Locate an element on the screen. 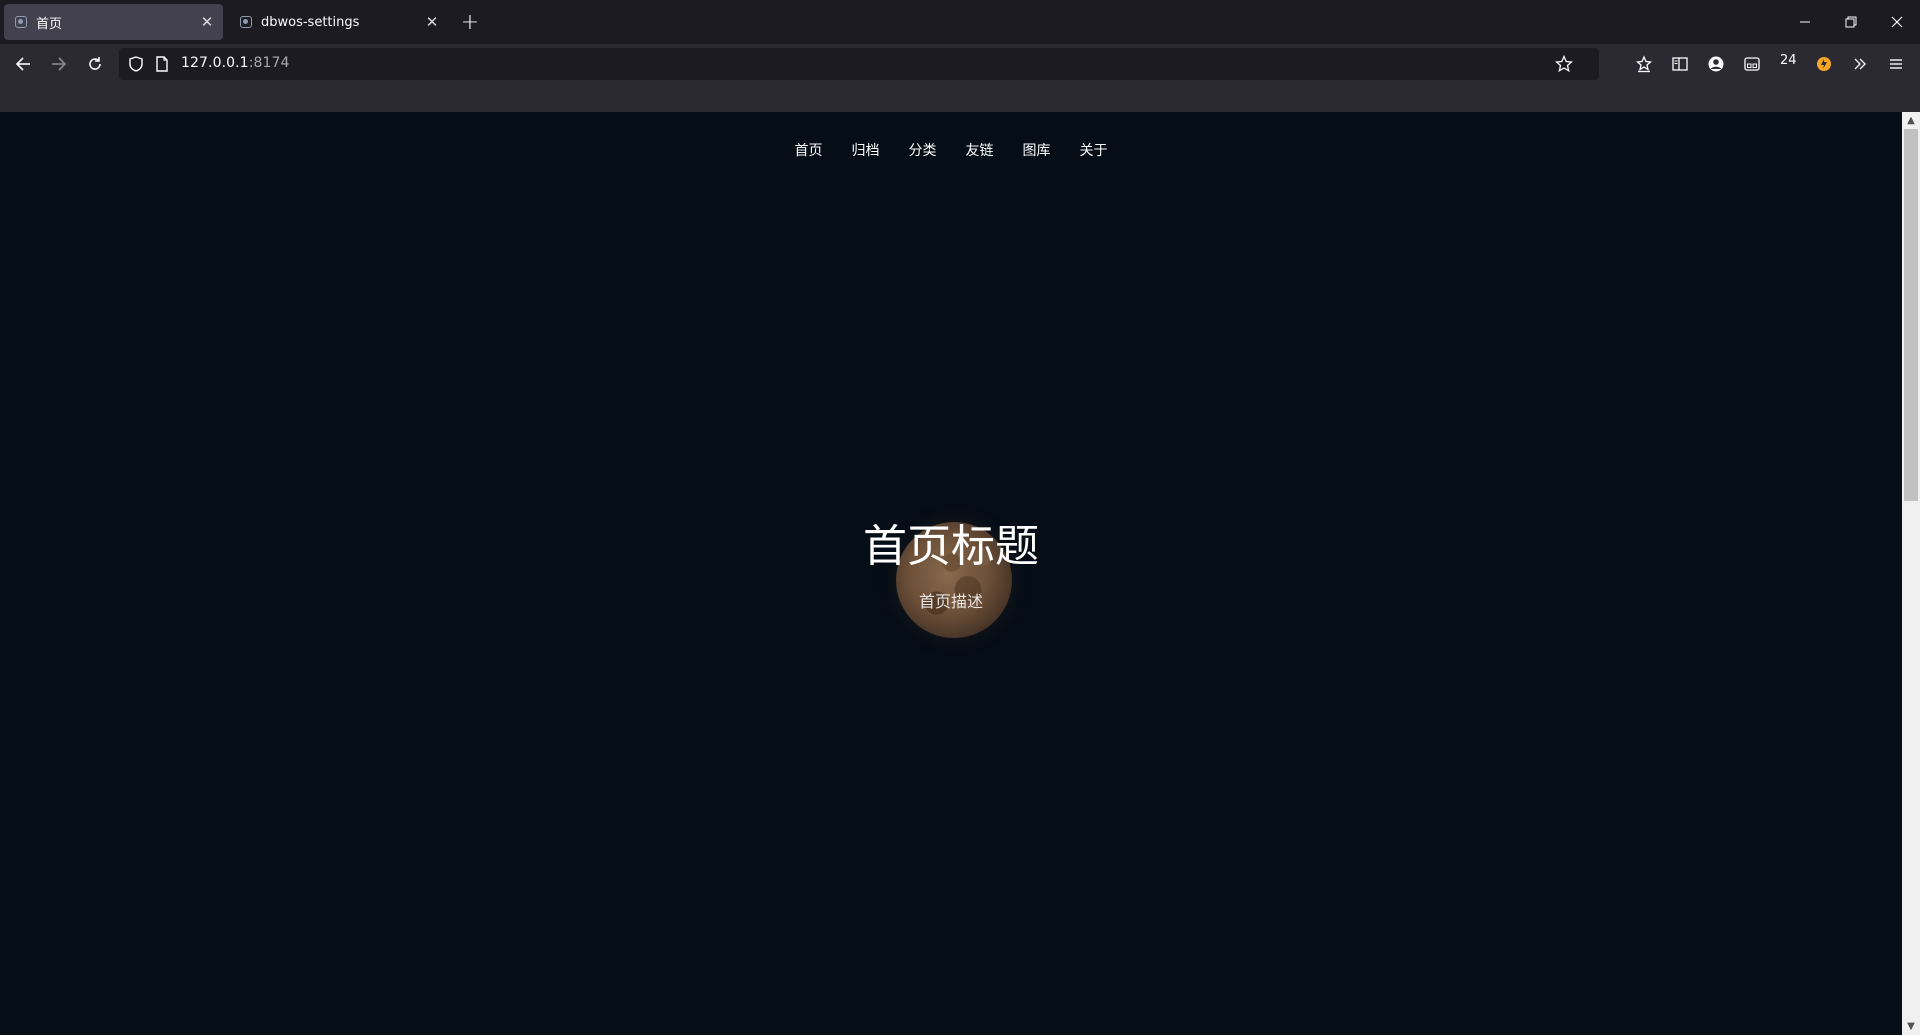  new-tab-button: + is located at coordinates (470, 22).